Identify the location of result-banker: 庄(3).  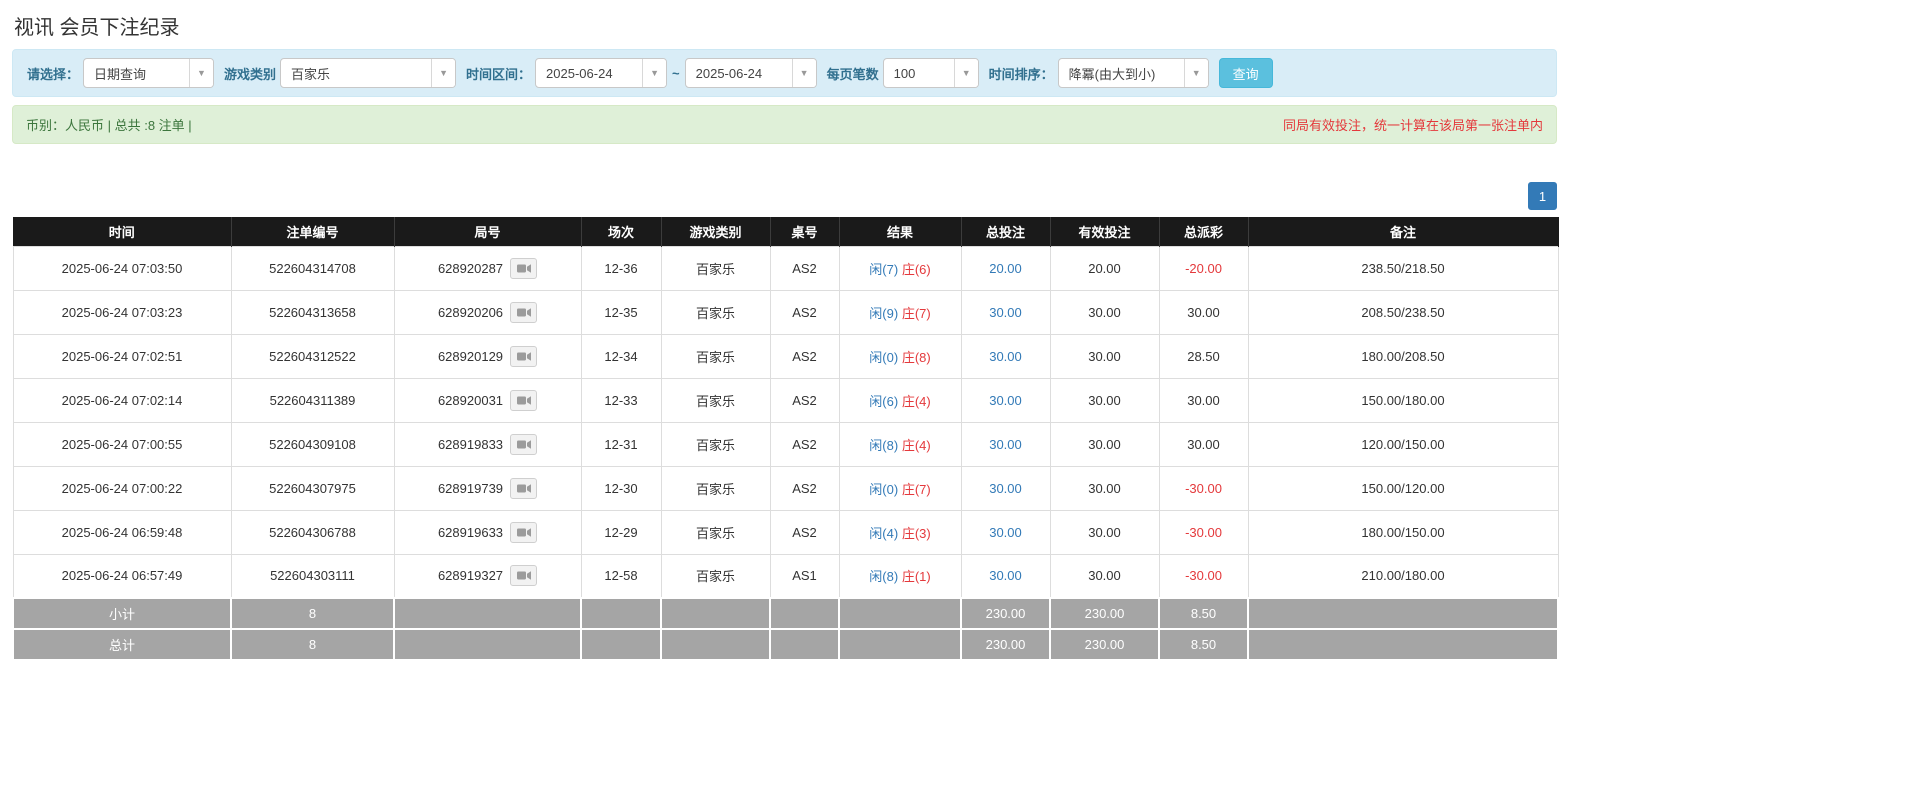
(916, 533).